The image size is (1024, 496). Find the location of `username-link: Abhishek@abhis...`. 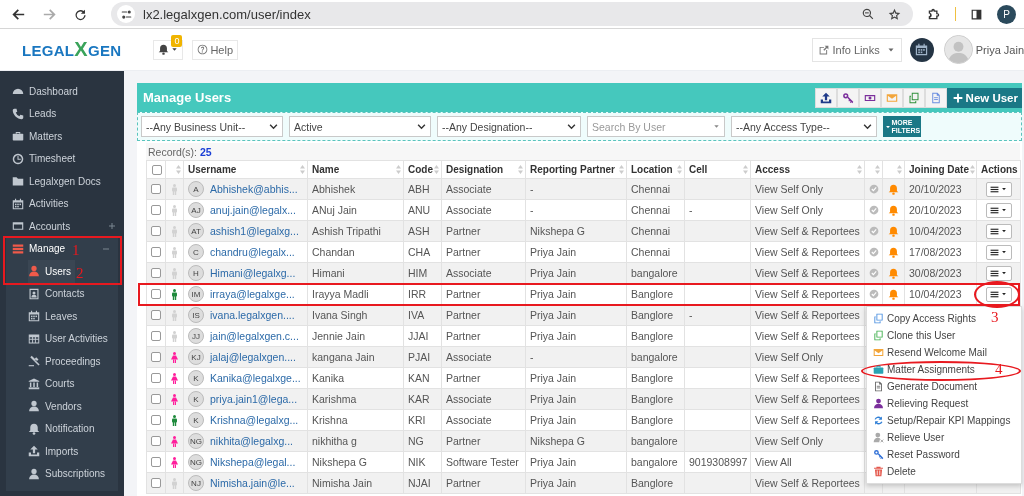

username-link: Abhishek@abhis... is located at coordinates (254, 189).